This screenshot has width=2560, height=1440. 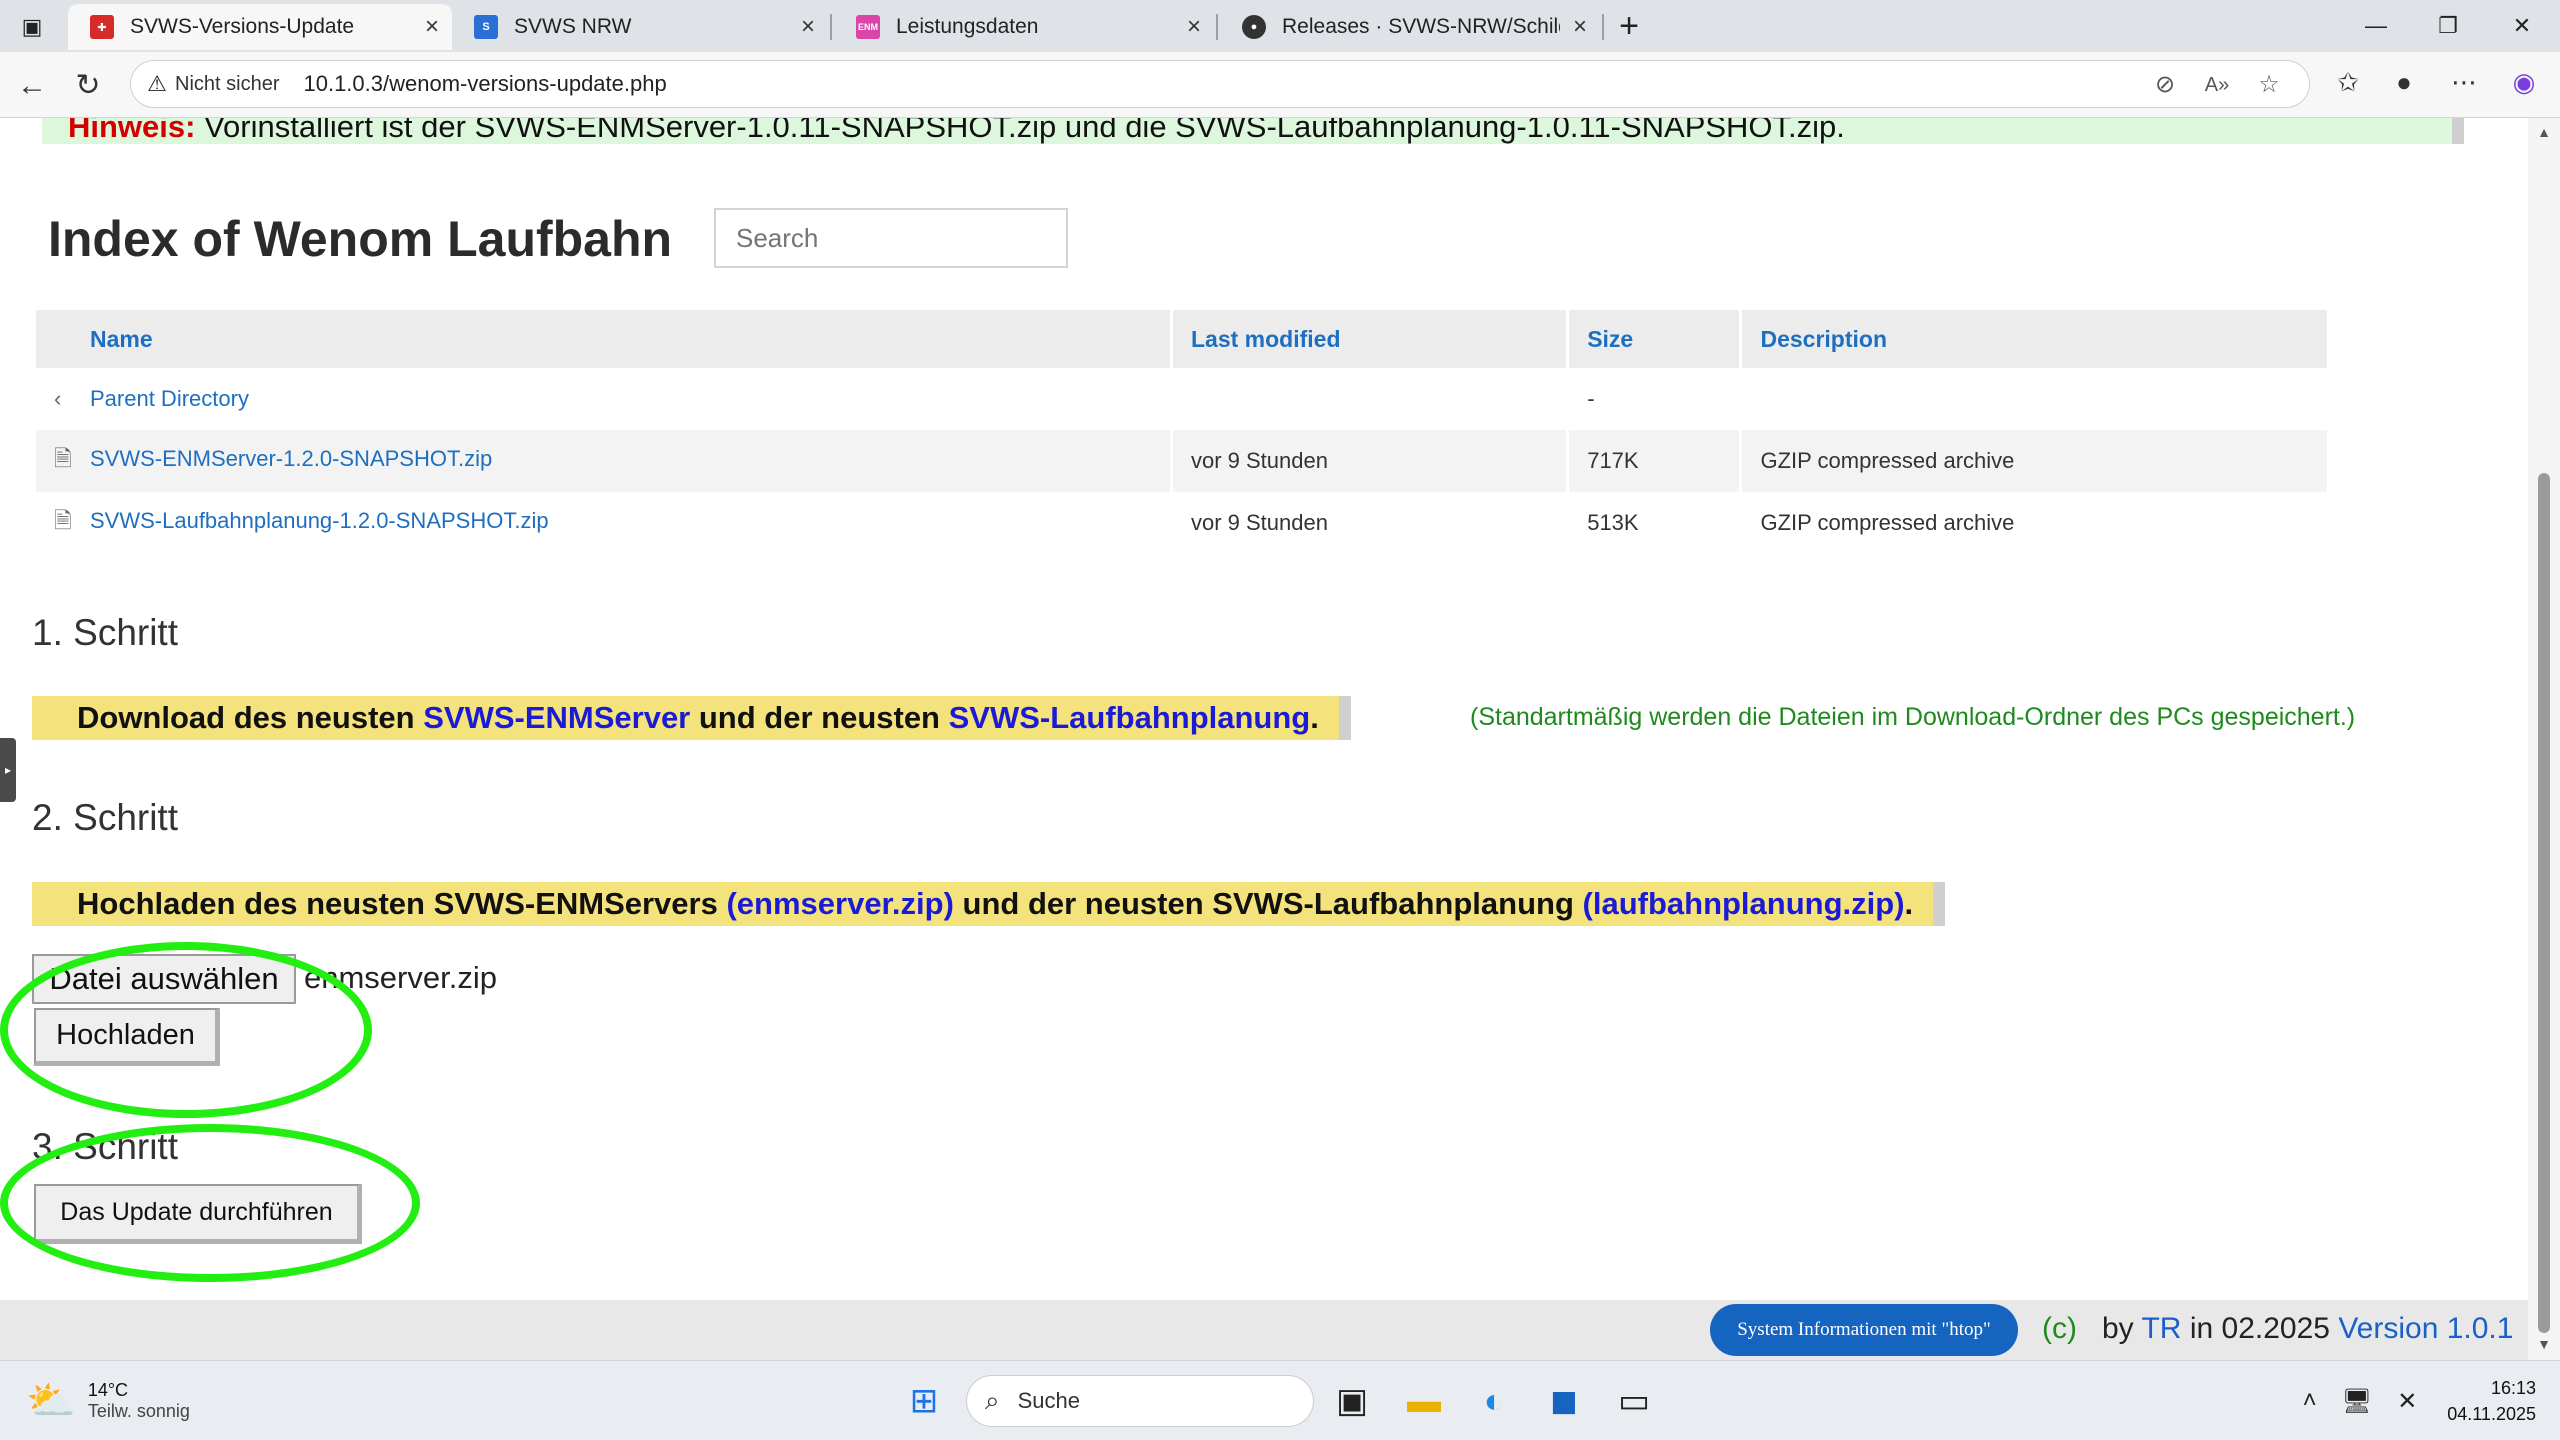 I want to click on windows-start-icon: ⊞, so click(x=924, y=1401).